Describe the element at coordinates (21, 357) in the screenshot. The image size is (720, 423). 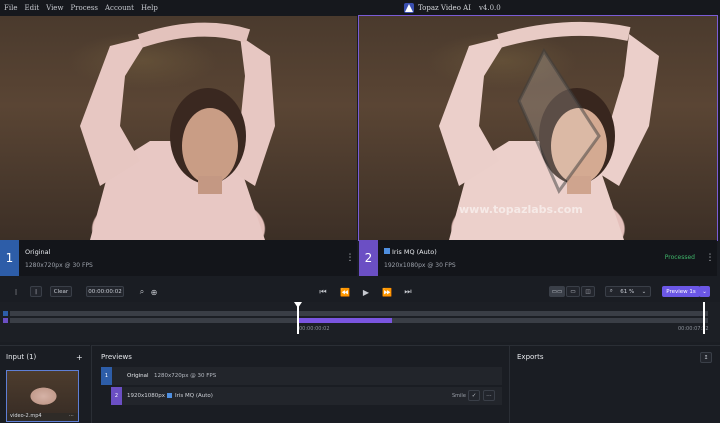
I see `input-title: Input (1)` at that location.